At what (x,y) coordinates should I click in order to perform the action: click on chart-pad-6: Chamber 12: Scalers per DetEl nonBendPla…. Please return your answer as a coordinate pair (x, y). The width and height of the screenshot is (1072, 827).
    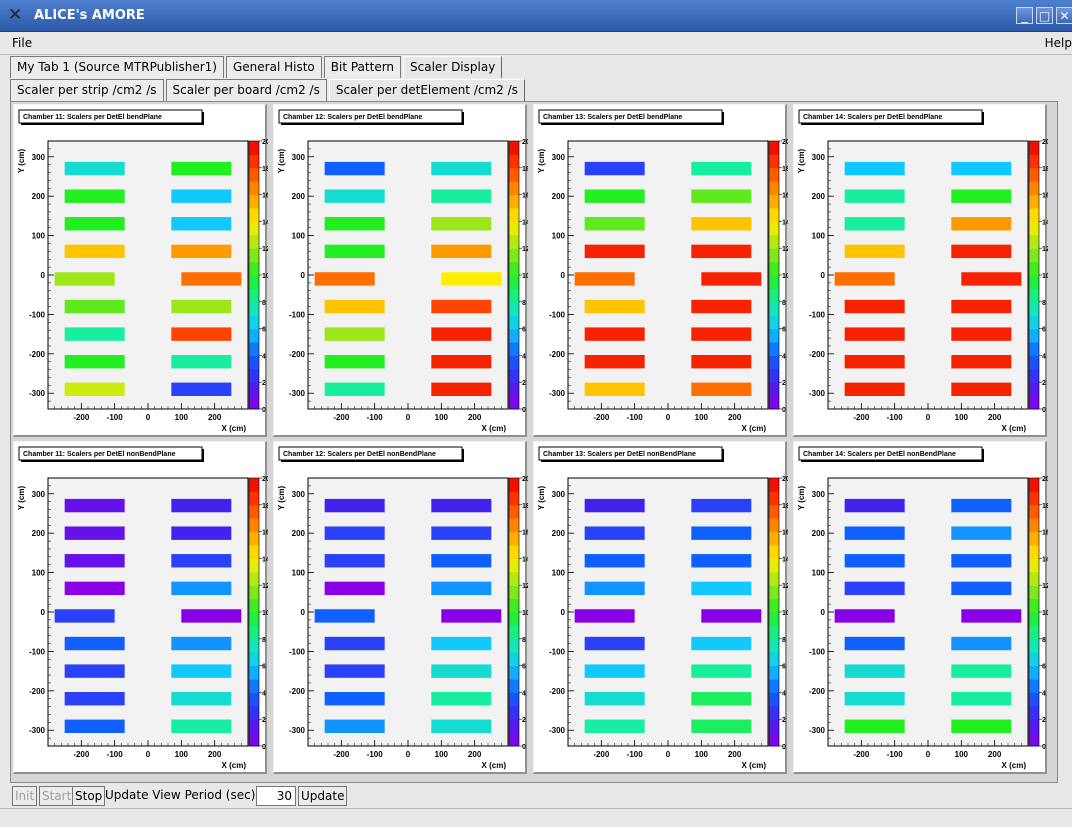
    Looking at the image, I should click on (400, 607).